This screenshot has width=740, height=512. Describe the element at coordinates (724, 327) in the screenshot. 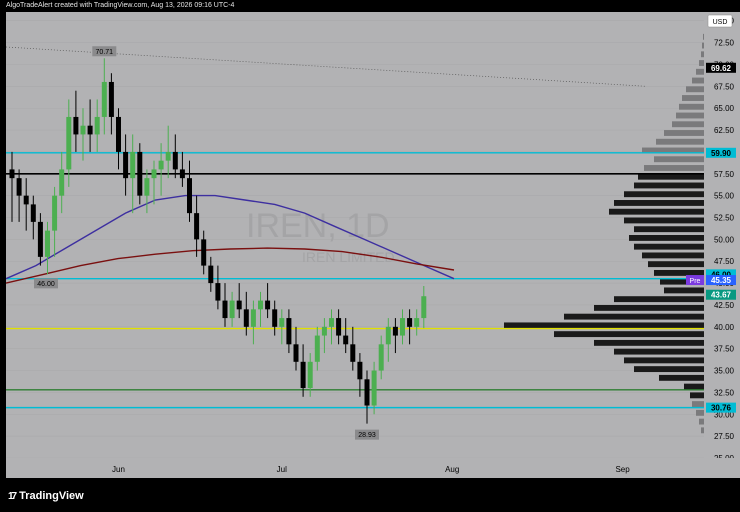

I see `price-axis-tick: 40.00` at that location.